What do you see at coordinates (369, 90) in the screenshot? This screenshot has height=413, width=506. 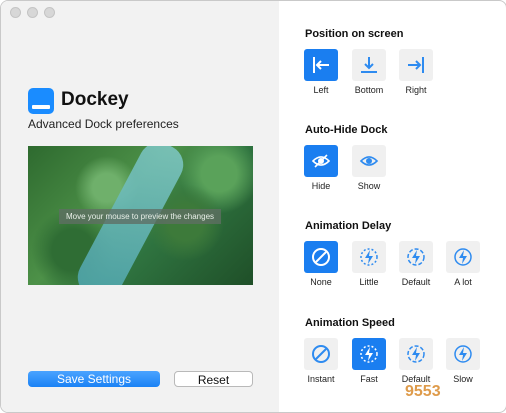 I see `option-label: Bottom` at bounding box center [369, 90].